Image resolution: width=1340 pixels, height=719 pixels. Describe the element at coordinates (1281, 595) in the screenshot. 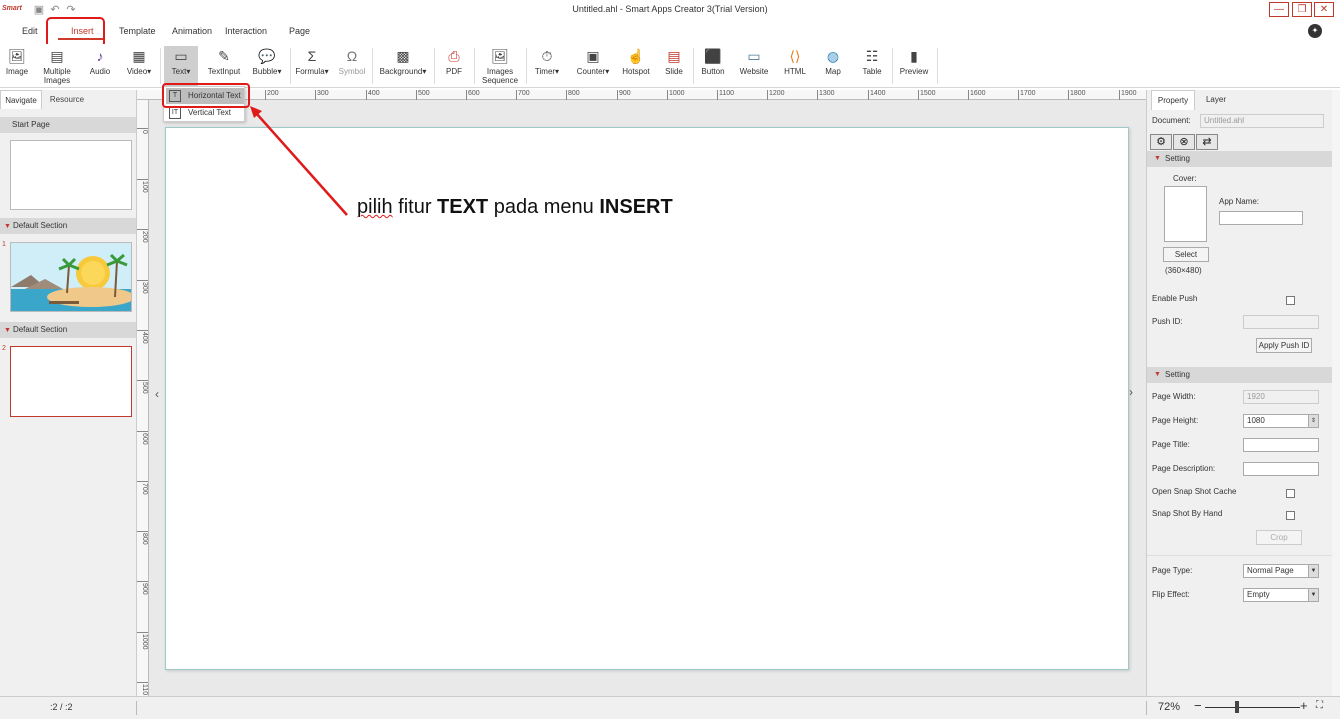

I see `flip-effect-select: Empty ▼` at that location.